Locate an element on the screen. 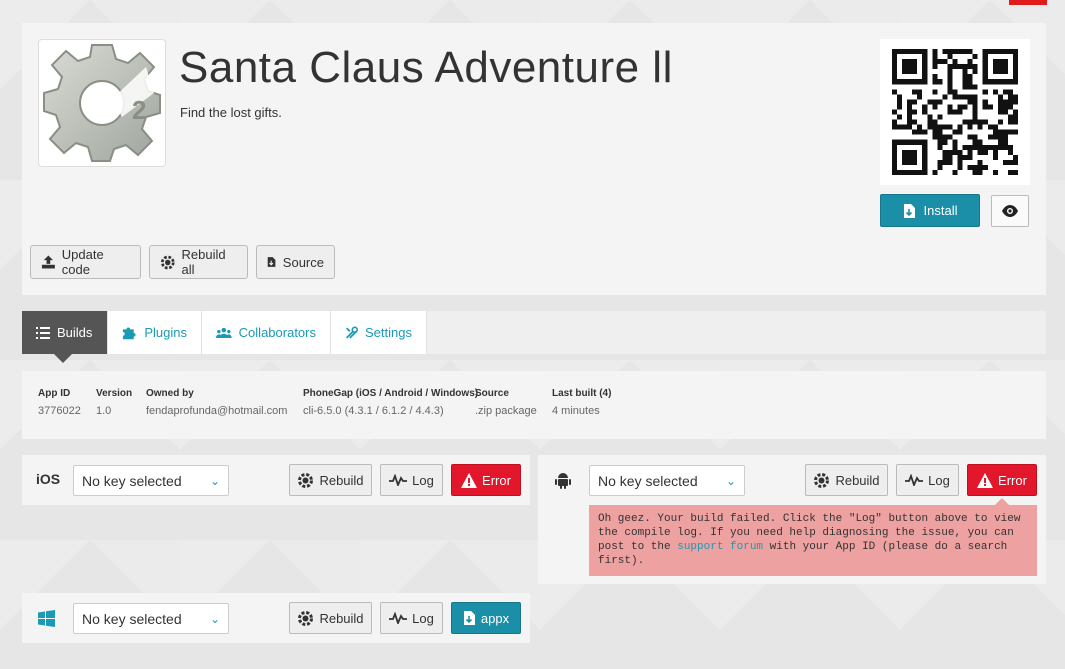 The height and width of the screenshot is (669, 1065). source-label: Source is located at coordinates (303, 262).